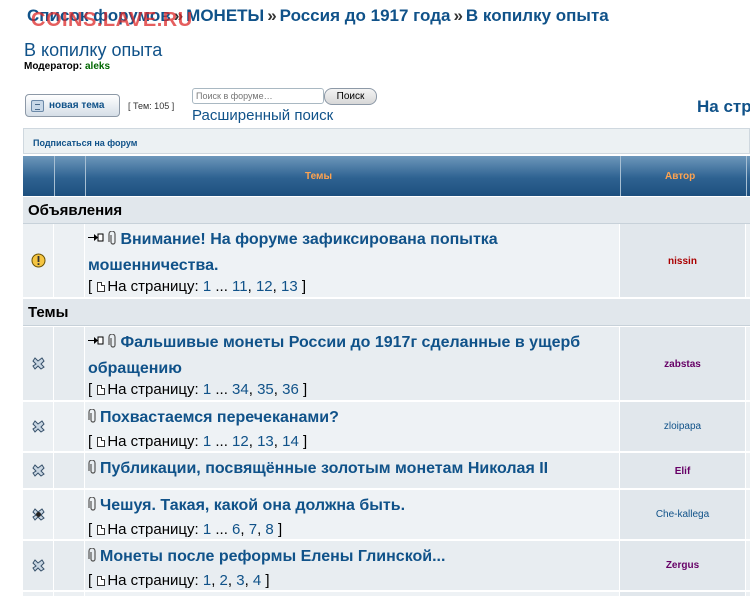 The height and width of the screenshot is (597, 750). I want to click on topic-pages: [ На страницу: 1 ... 6, 7, 8 ], so click(185, 529).